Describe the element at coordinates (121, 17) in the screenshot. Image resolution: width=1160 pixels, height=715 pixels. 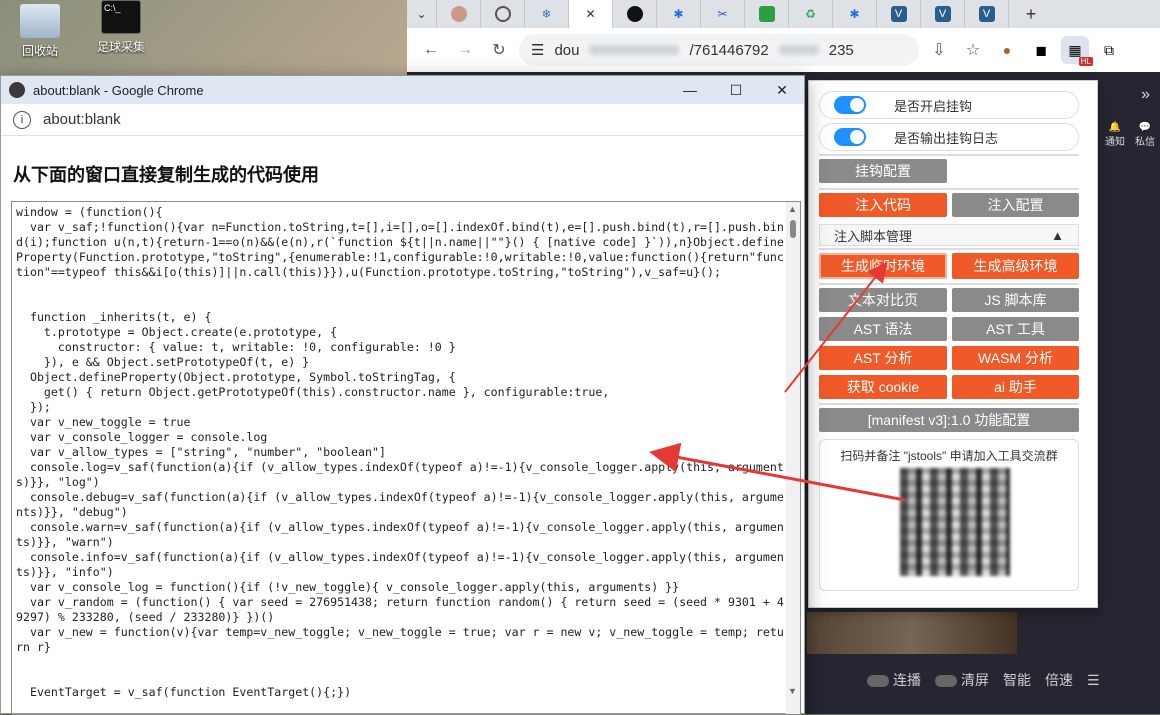
I see `terminal-icon: C:\_` at that location.